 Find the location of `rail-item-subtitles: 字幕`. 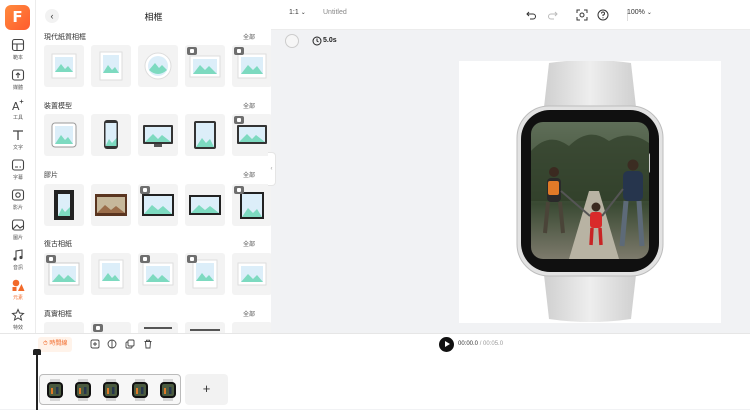

rail-item-subtitles: 字幕 is located at coordinates (18, 173).